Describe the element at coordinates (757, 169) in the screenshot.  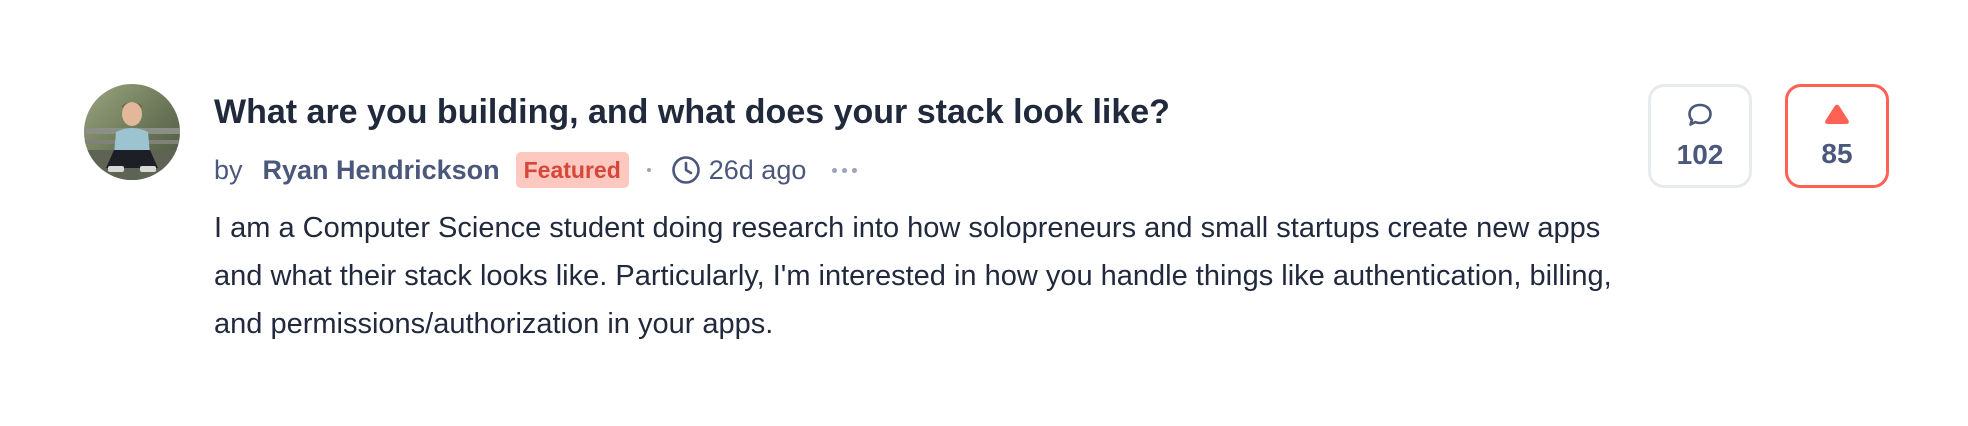
I see `post-time: 26d ago` at that location.